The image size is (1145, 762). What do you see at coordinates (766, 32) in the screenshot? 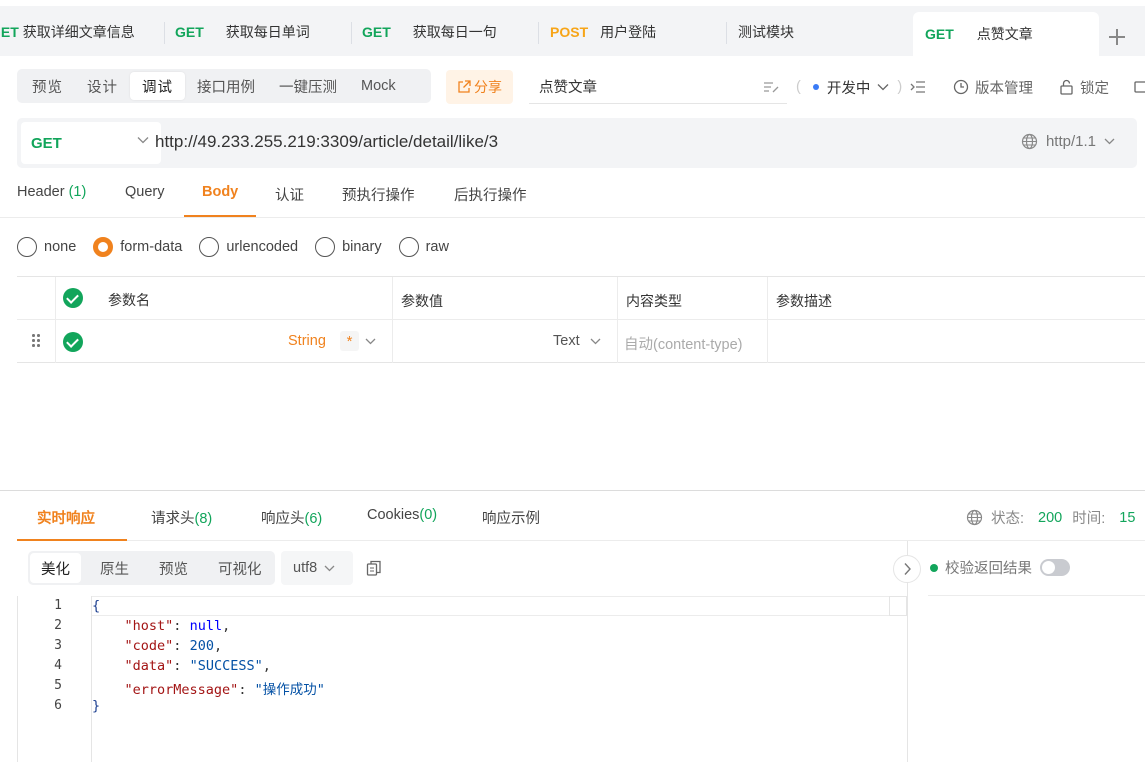
I see `tab-label: 测试模块` at bounding box center [766, 32].